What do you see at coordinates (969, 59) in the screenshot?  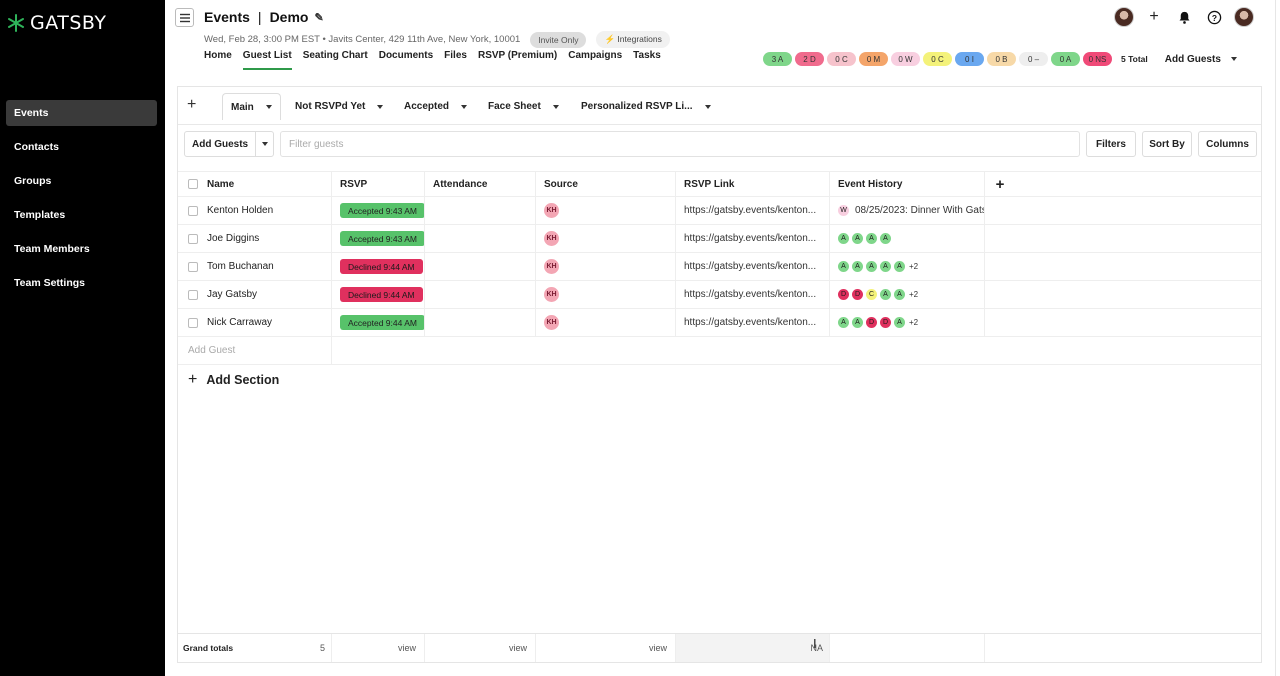 I see `status-pill: 0 I` at bounding box center [969, 59].